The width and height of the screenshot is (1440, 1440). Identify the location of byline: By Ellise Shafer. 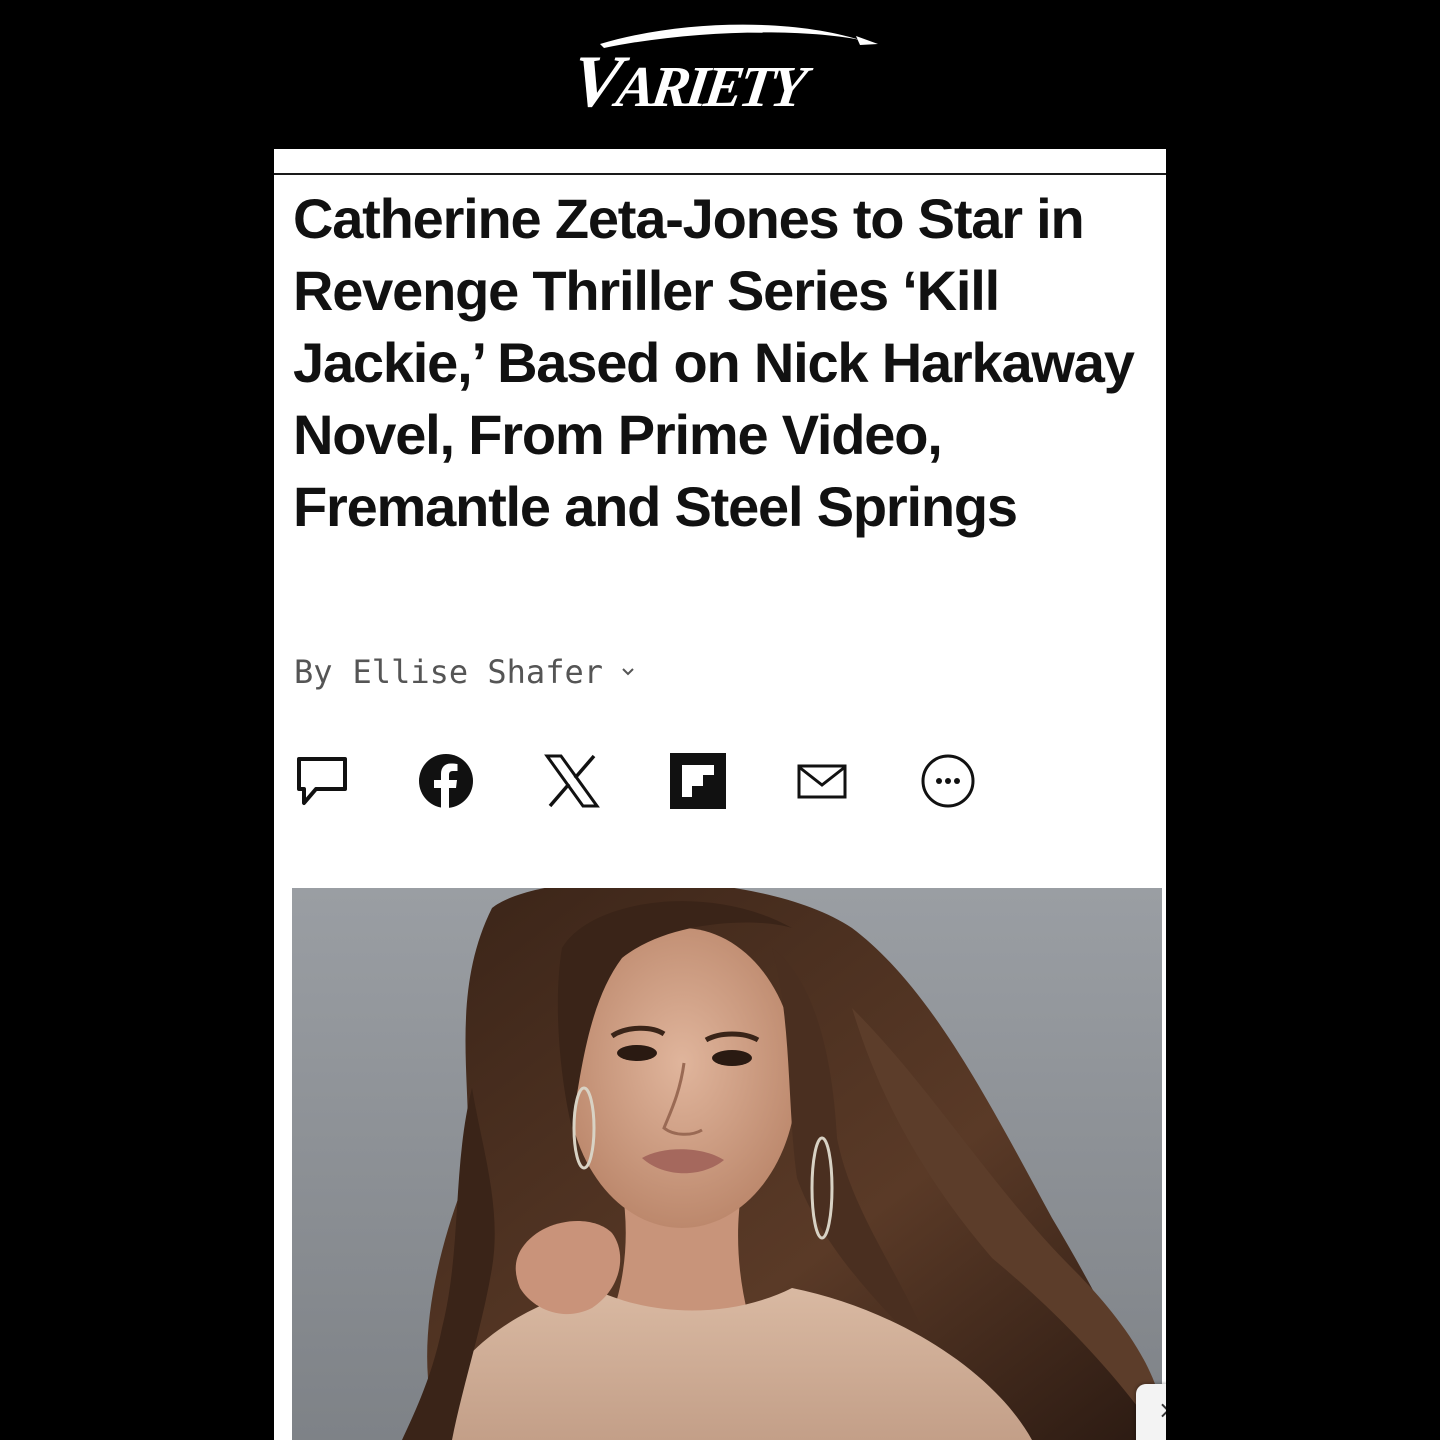
(464, 672).